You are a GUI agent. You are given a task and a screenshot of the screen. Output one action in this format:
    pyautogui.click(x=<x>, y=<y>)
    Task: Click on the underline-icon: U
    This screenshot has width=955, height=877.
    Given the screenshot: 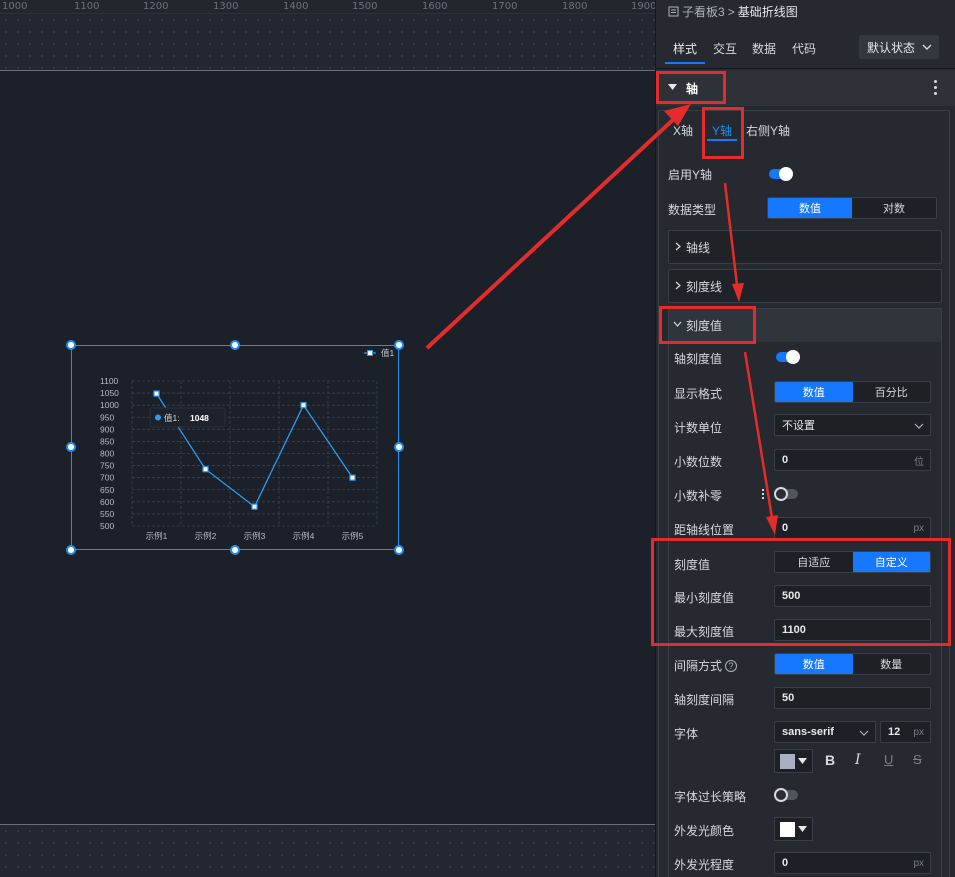 What is the action you would take?
    pyautogui.click(x=888, y=759)
    